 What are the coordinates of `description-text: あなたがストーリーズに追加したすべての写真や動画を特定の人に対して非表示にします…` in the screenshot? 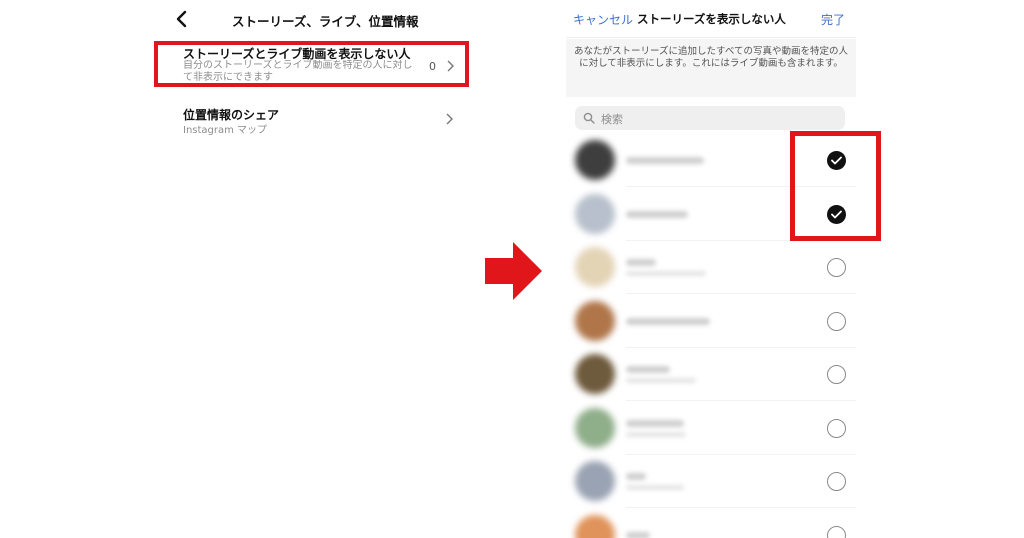 It's located at (711, 57).